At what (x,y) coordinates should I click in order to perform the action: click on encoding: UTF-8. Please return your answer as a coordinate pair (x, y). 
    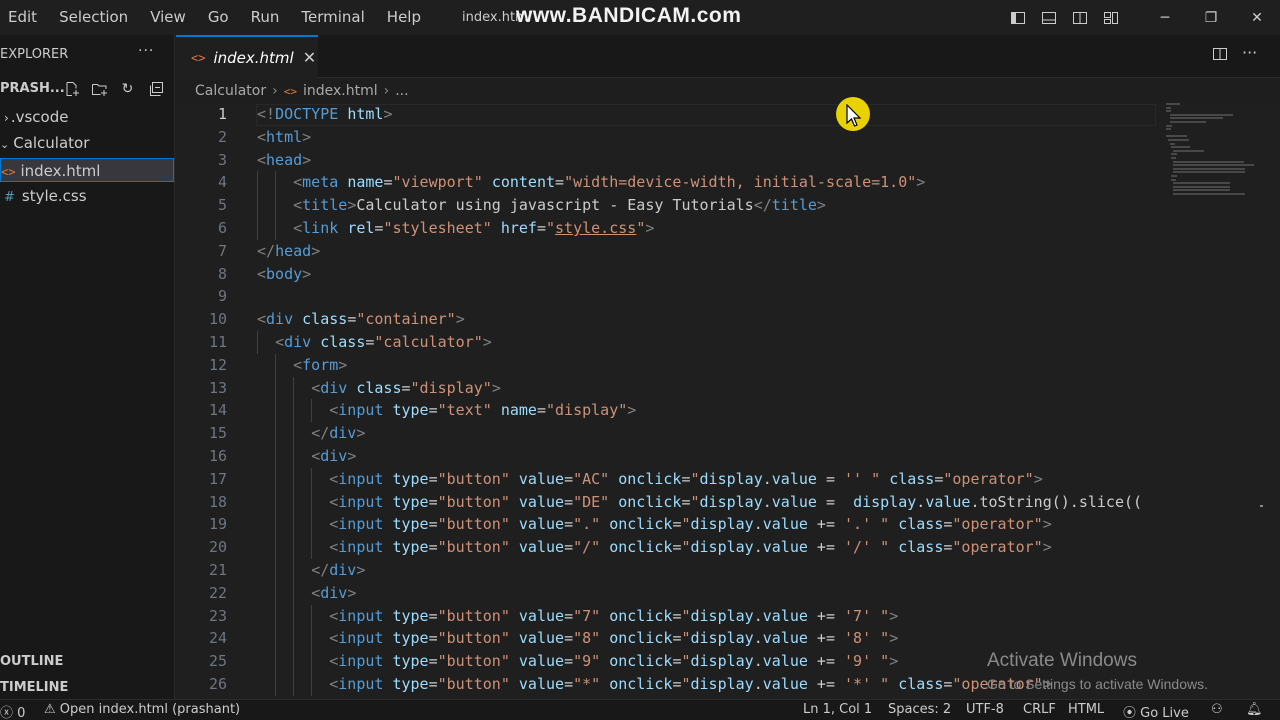
    Looking at the image, I should click on (985, 709).